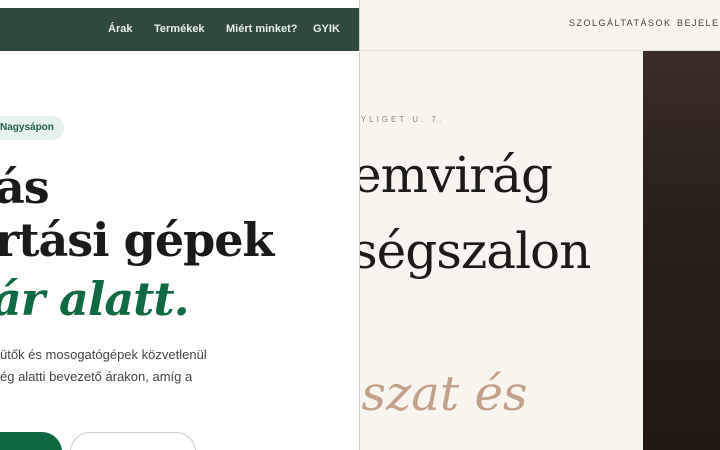  What do you see at coordinates (25, 187) in the screenshot?
I see `headline-line-1: ás` at bounding box center [25, 187].